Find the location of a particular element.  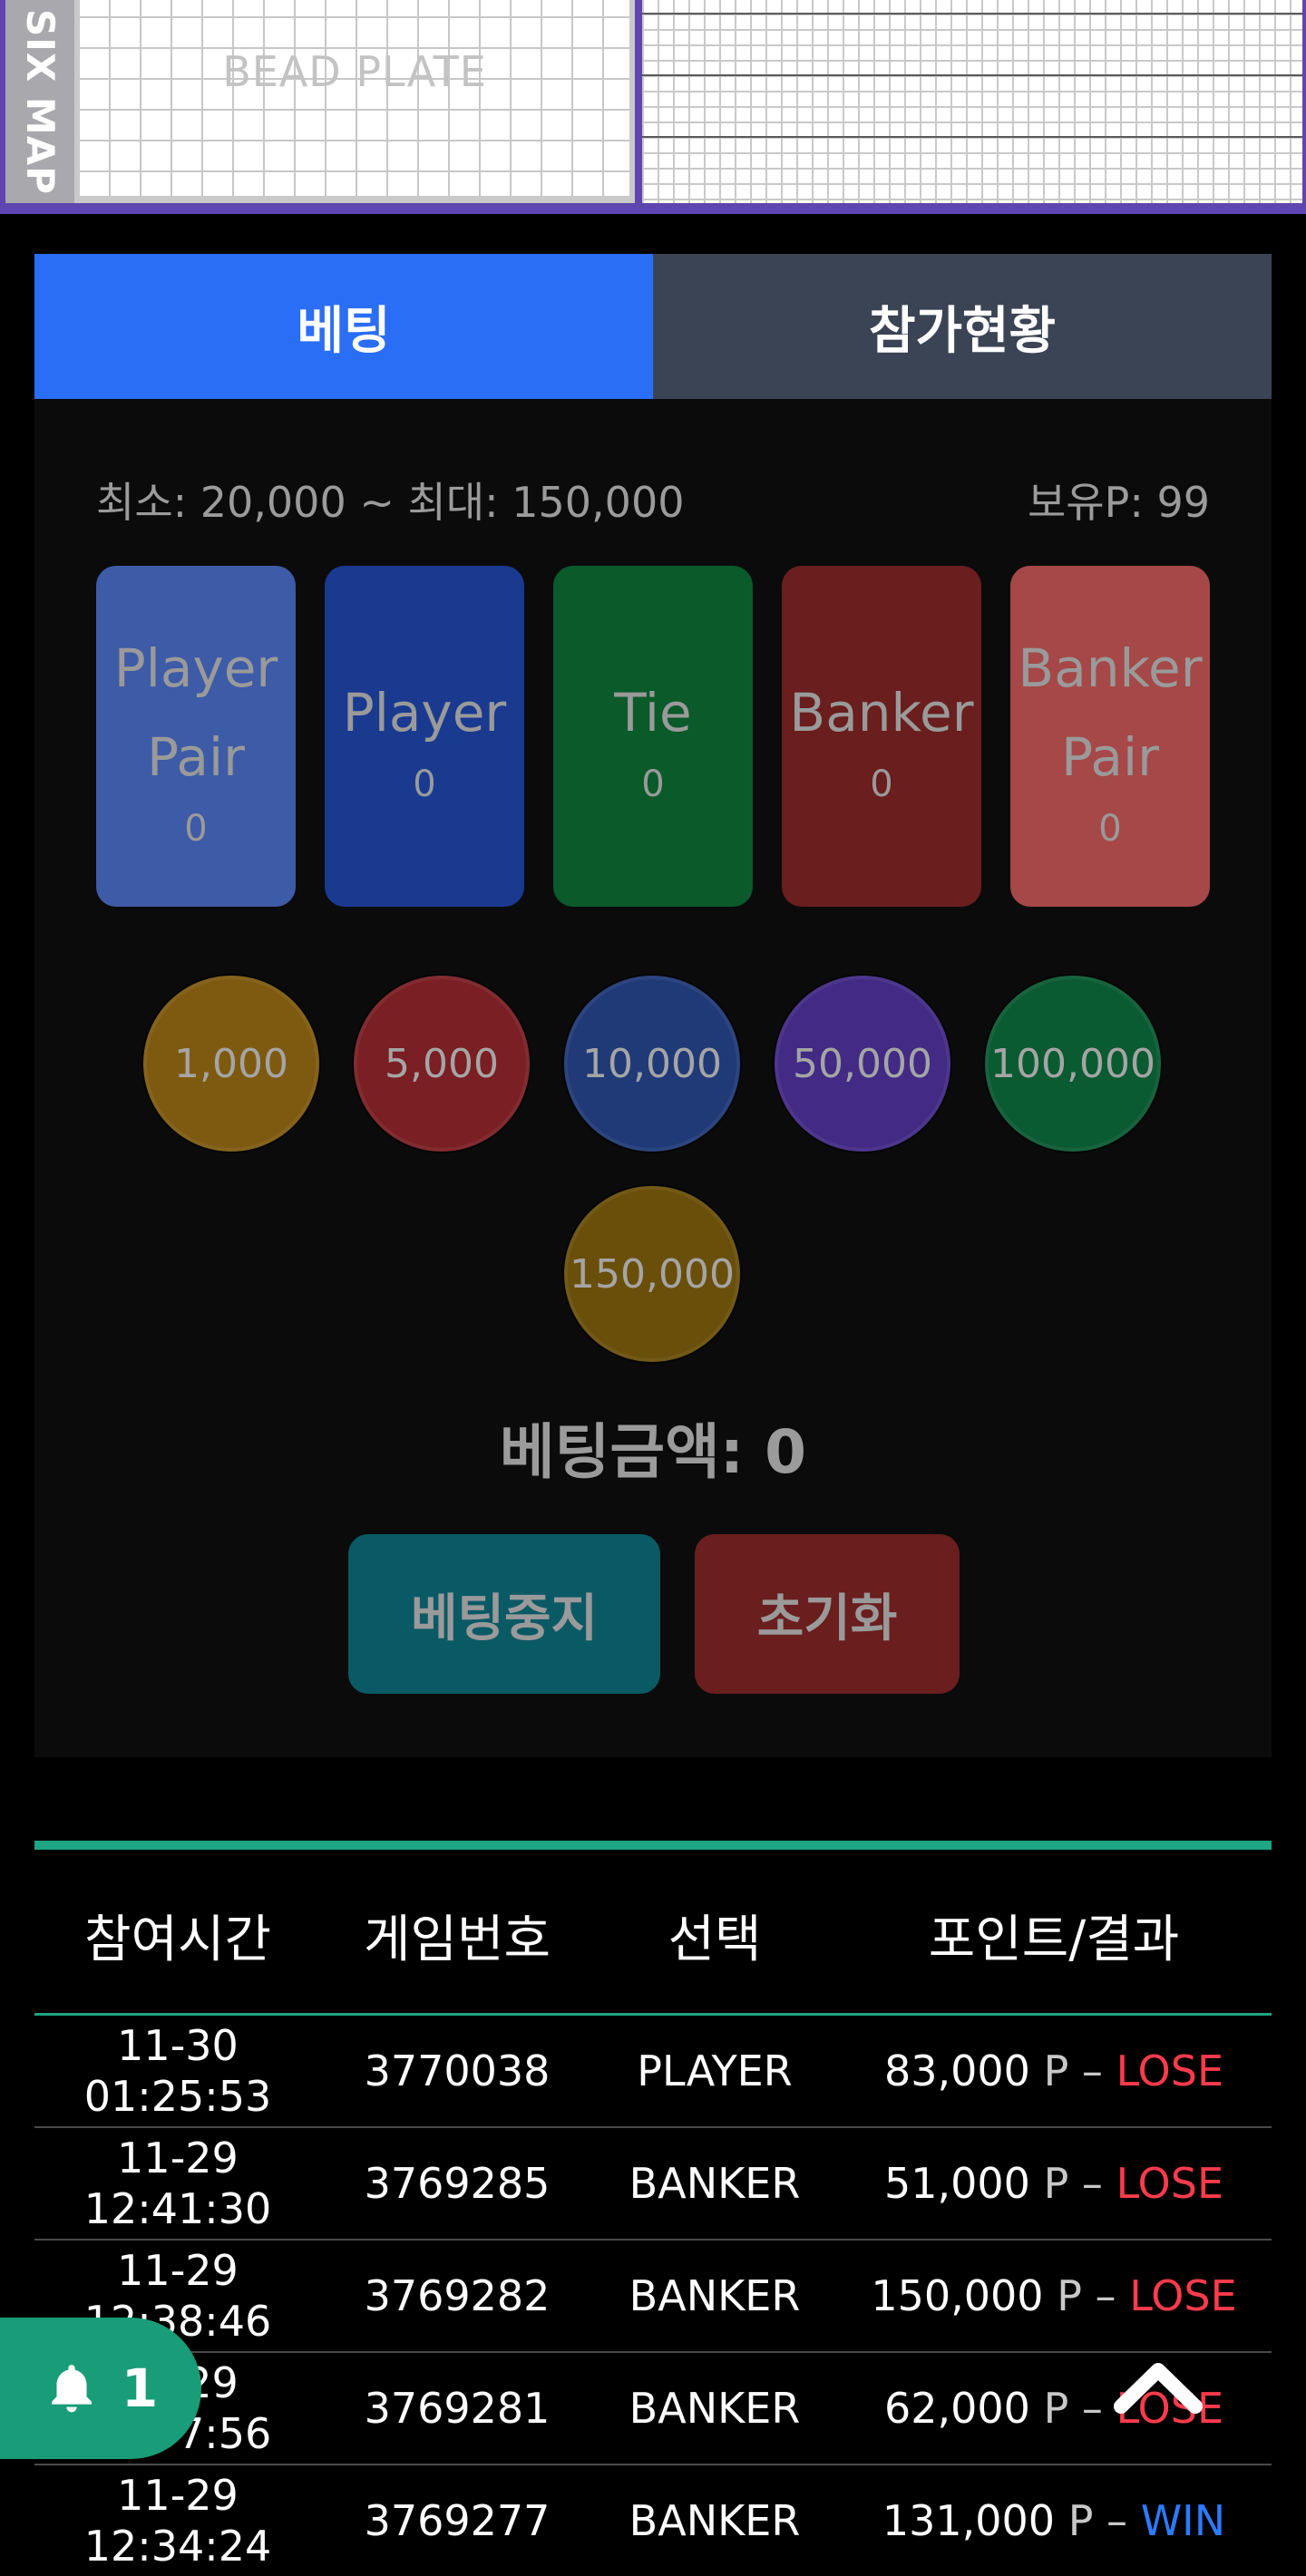

chip-1000: 1,000 is located at coordinates (231, 1064).